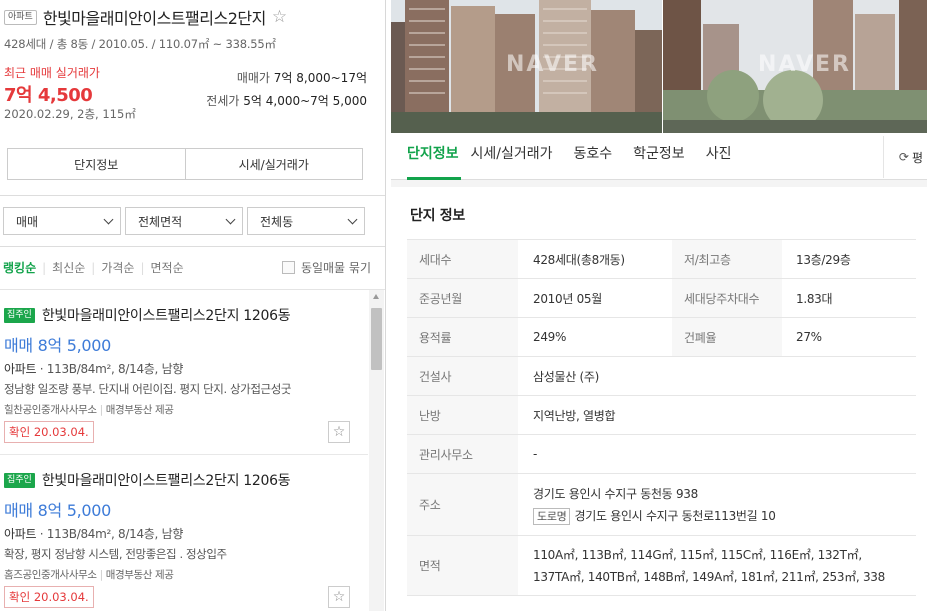  I want to click on left-tab-buttons: 단지정보 시세/실거래가, so click(185, 164).